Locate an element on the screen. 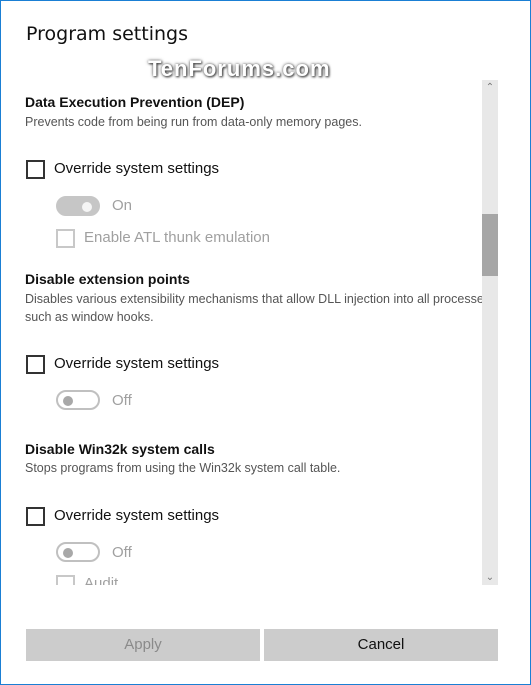 This screenshot has height=685, width=531. scroll-down-arrow-icon: ⌄ is located at coordinates (490, 577).